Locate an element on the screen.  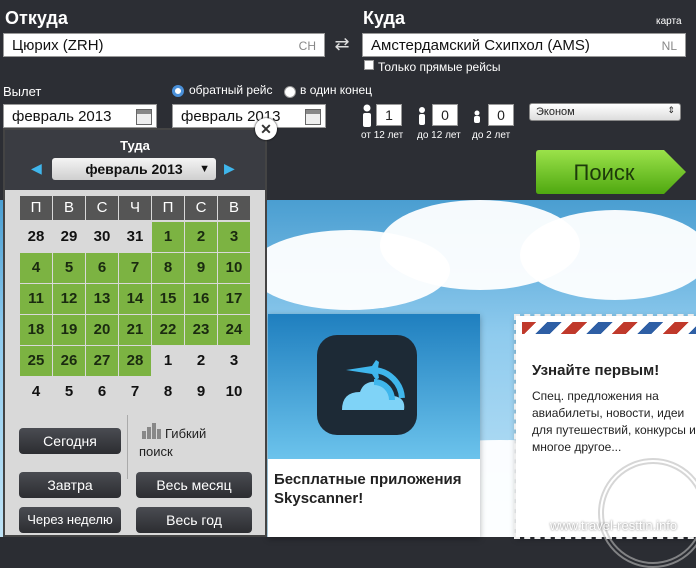
calendar-day: 14 is located at coordinates (135, 299).